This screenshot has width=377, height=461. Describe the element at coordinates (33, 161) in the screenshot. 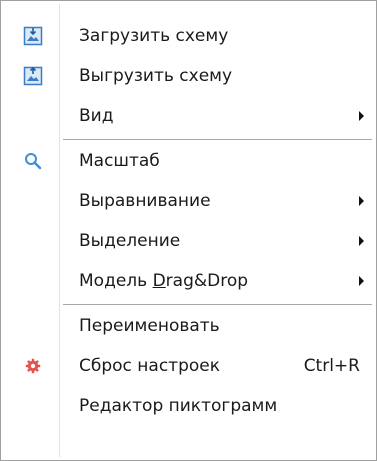

I see `magnifier-icon` at that location.